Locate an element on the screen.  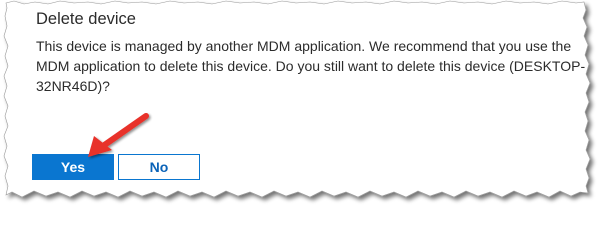
dialog-title: Delete device is located at coordinates (86, 19).